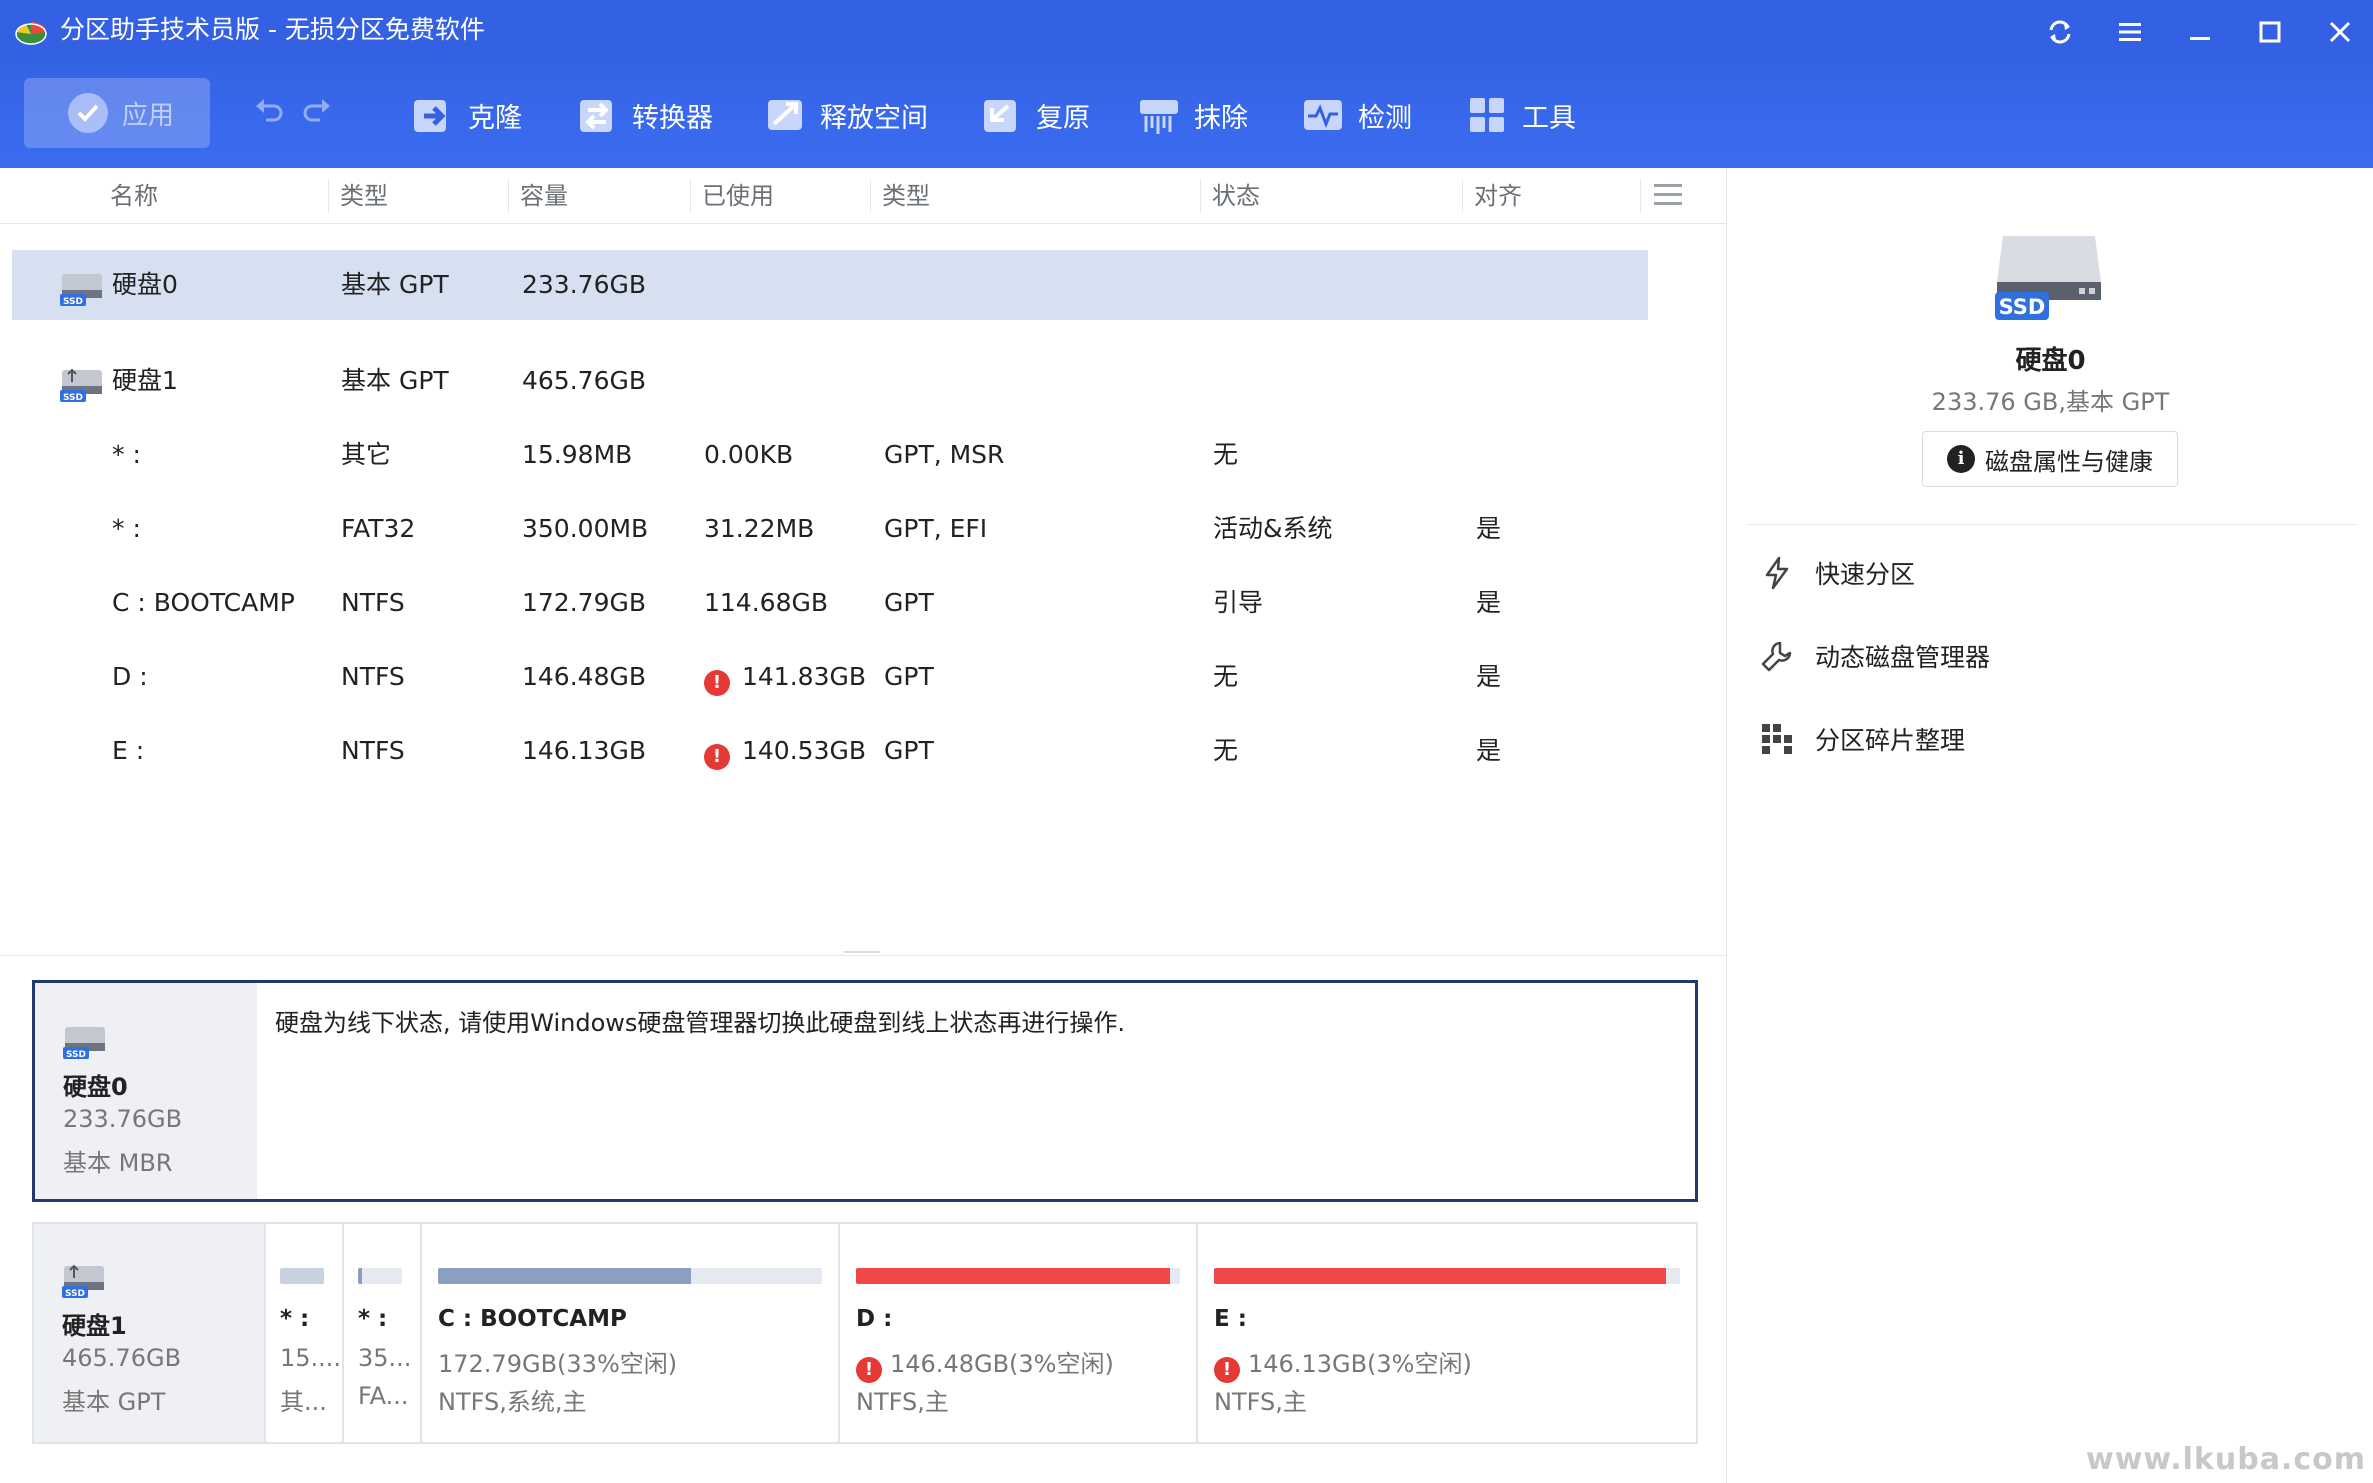 This screenshot has height=1483, width=2373. I want to click on partition-size-row: ! 146.48GB(3%空闲), so click(985, 1363).